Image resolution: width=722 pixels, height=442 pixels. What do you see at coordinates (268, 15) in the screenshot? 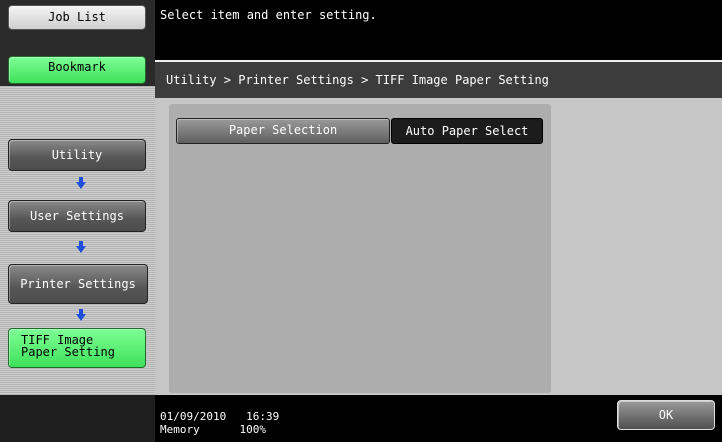
I see `instruction-message: Select item and enter setting.` at bounding box center [268, 15].